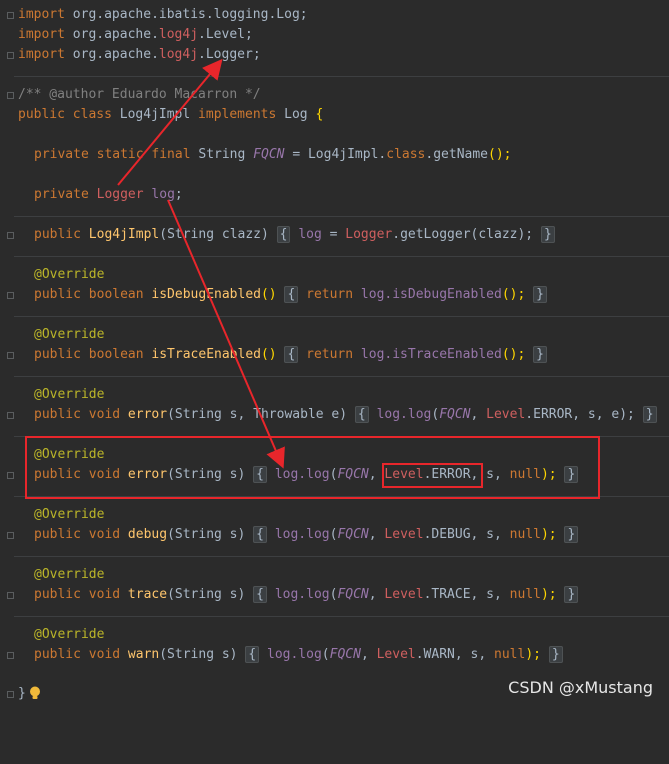  I want to click on annotation-arrows, so click(201, 263).